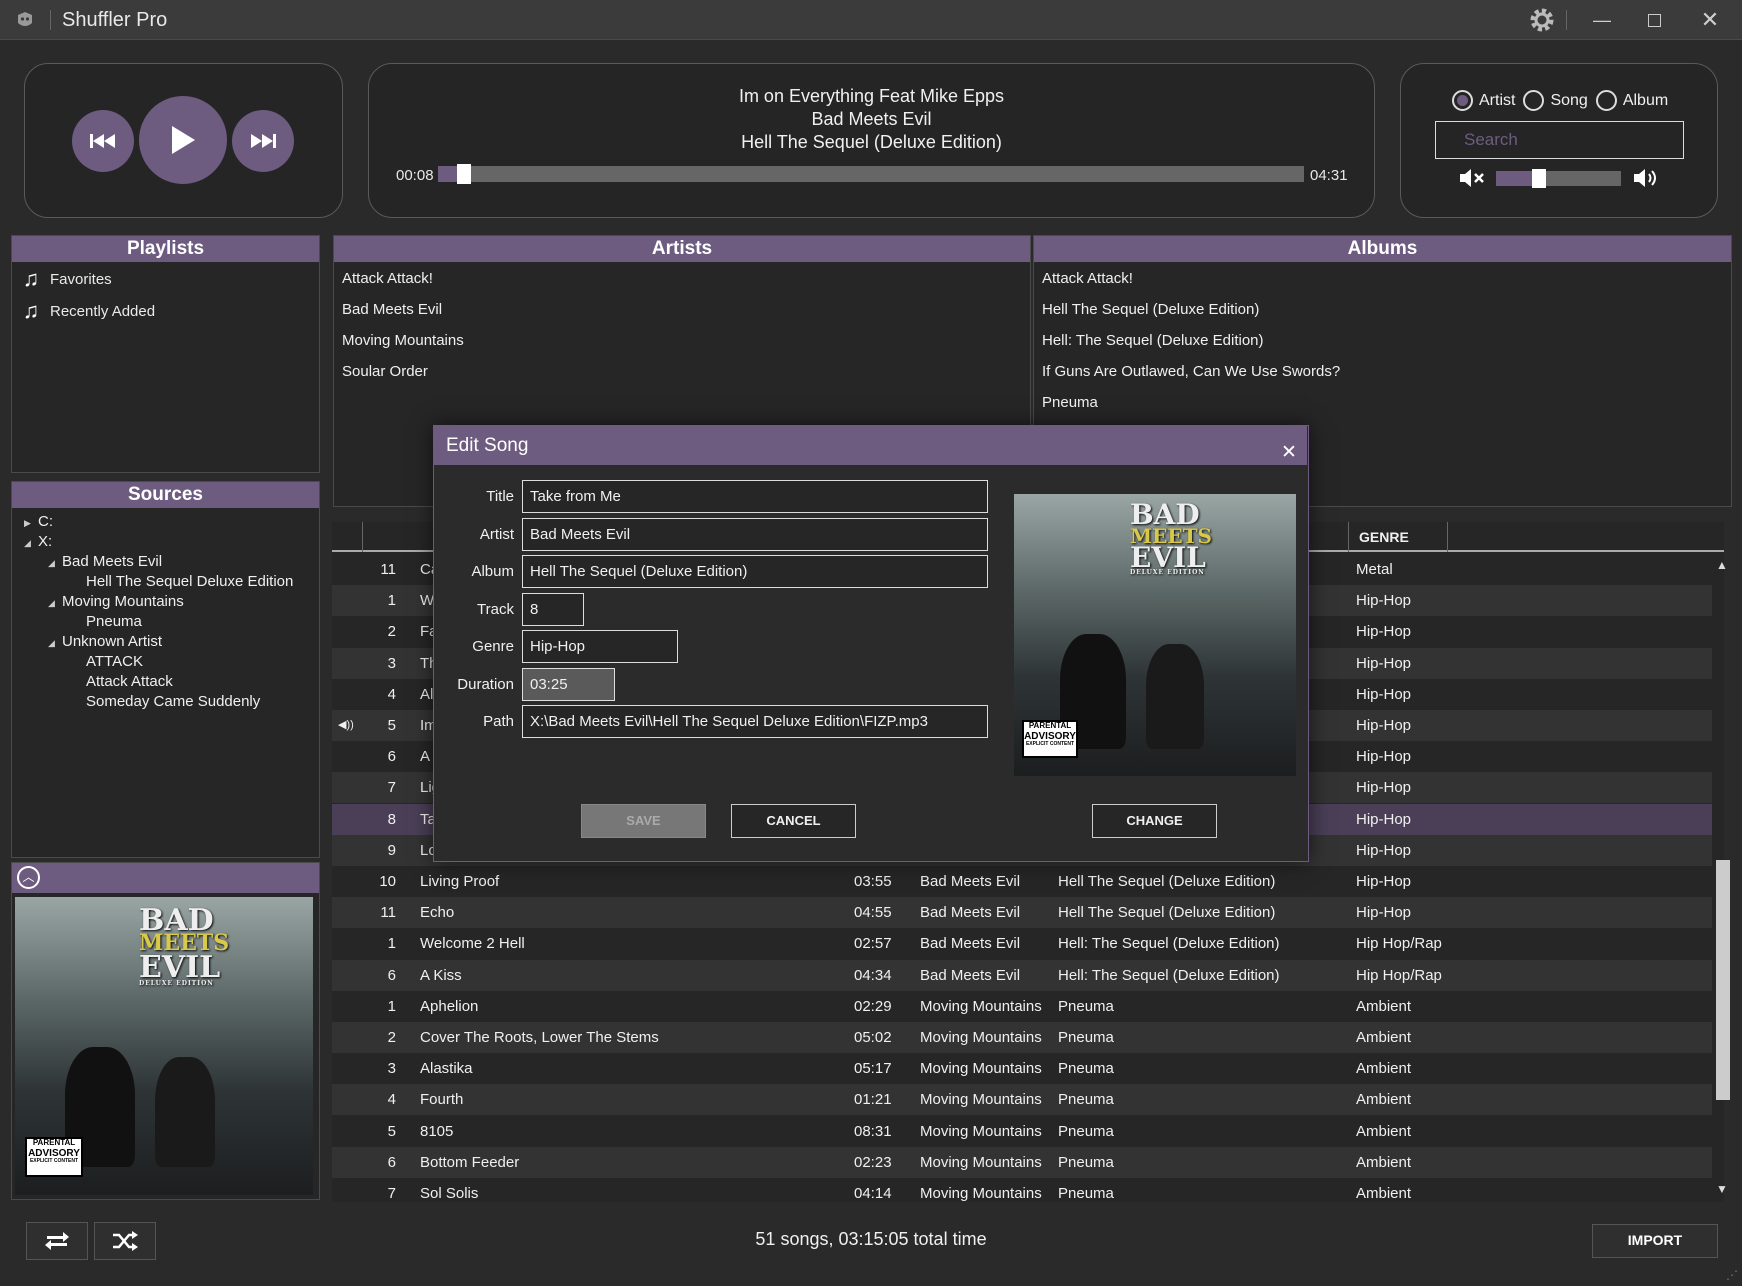 Image resolution: width=1742 pixels, height=1286 pixels. Describe the element at coordinates (981, 1100) in the screenshot. I see `cell-artist: Moving Mountains` at that location.